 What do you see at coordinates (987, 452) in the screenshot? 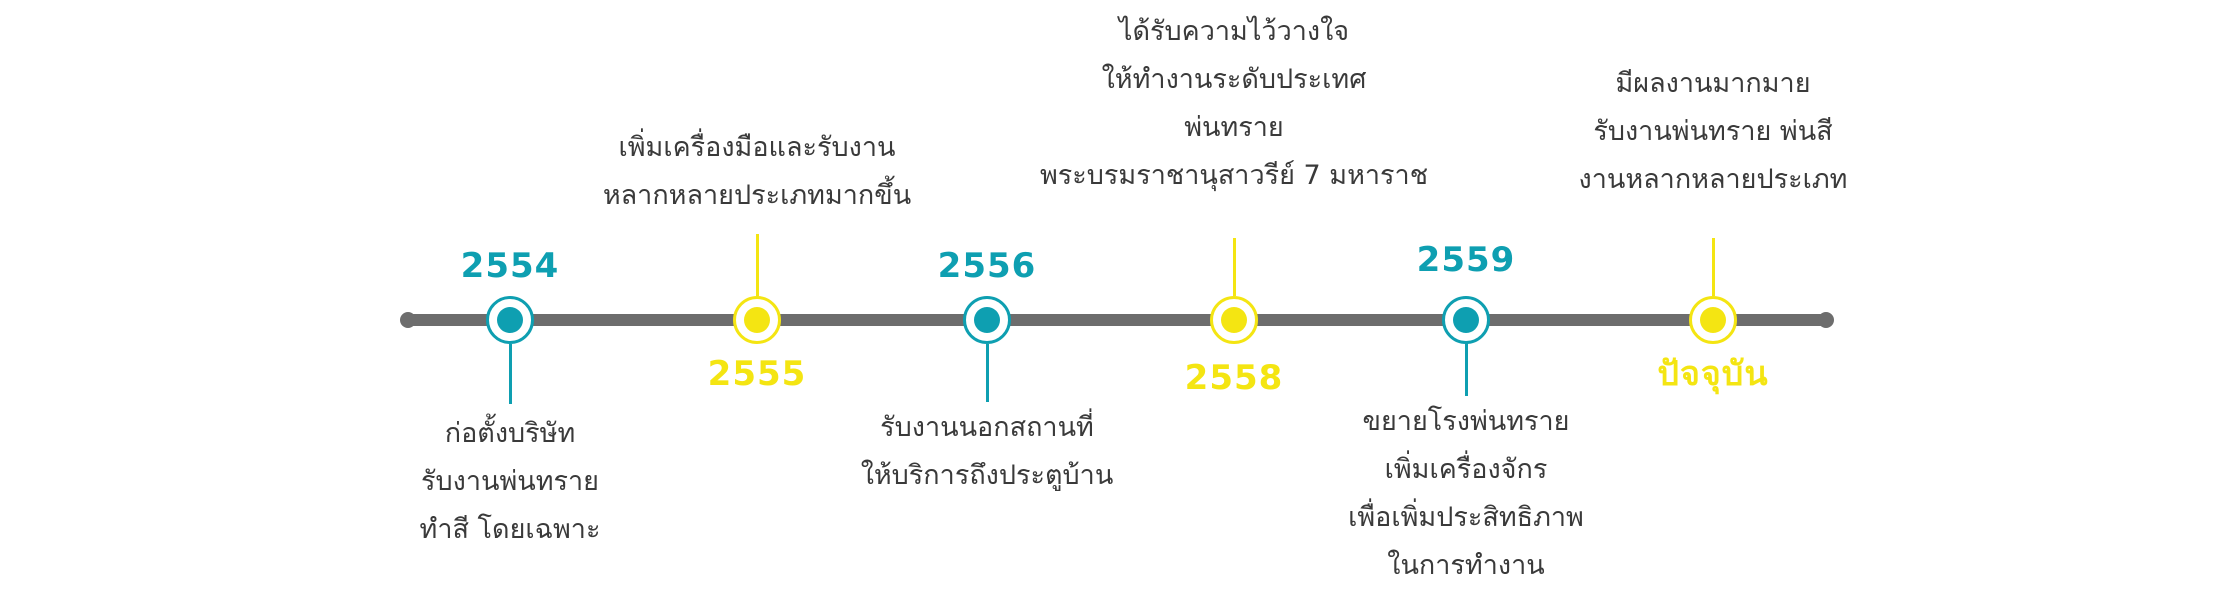
I see `milestone-description: รับงานนอกสถานที่ให้บริการถึงประตูบ้าน` at bounding box center [987, 452].